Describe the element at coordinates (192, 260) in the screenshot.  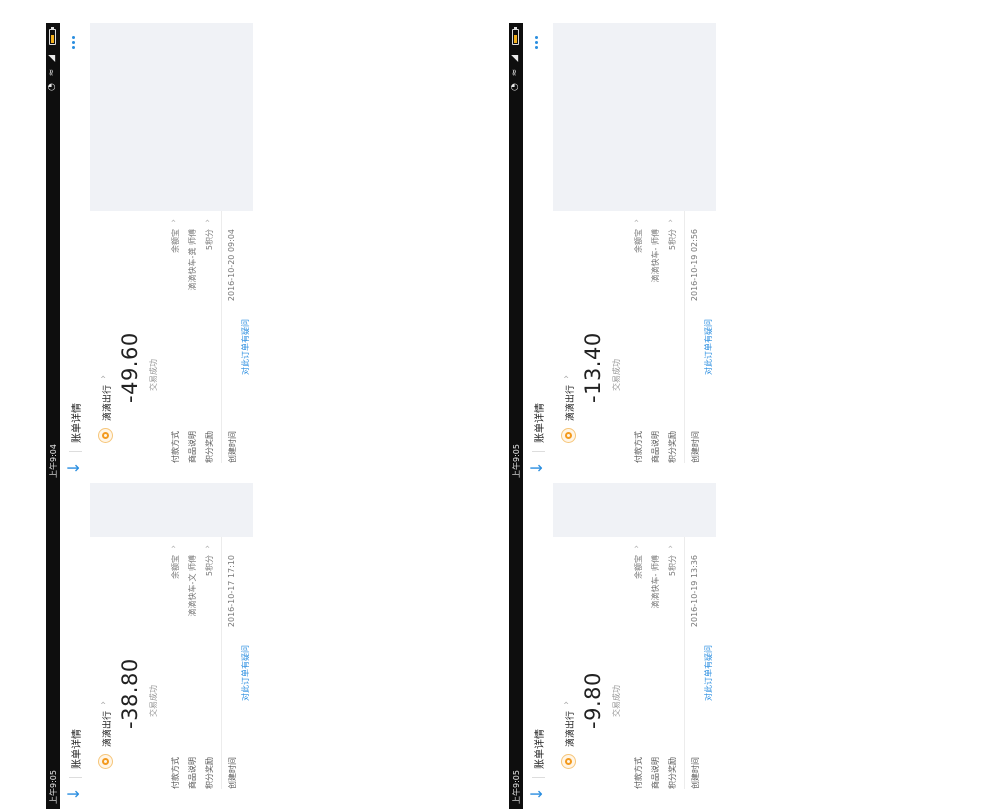
I see `row-value: 滴滴快车-龚 师傅` at that location.